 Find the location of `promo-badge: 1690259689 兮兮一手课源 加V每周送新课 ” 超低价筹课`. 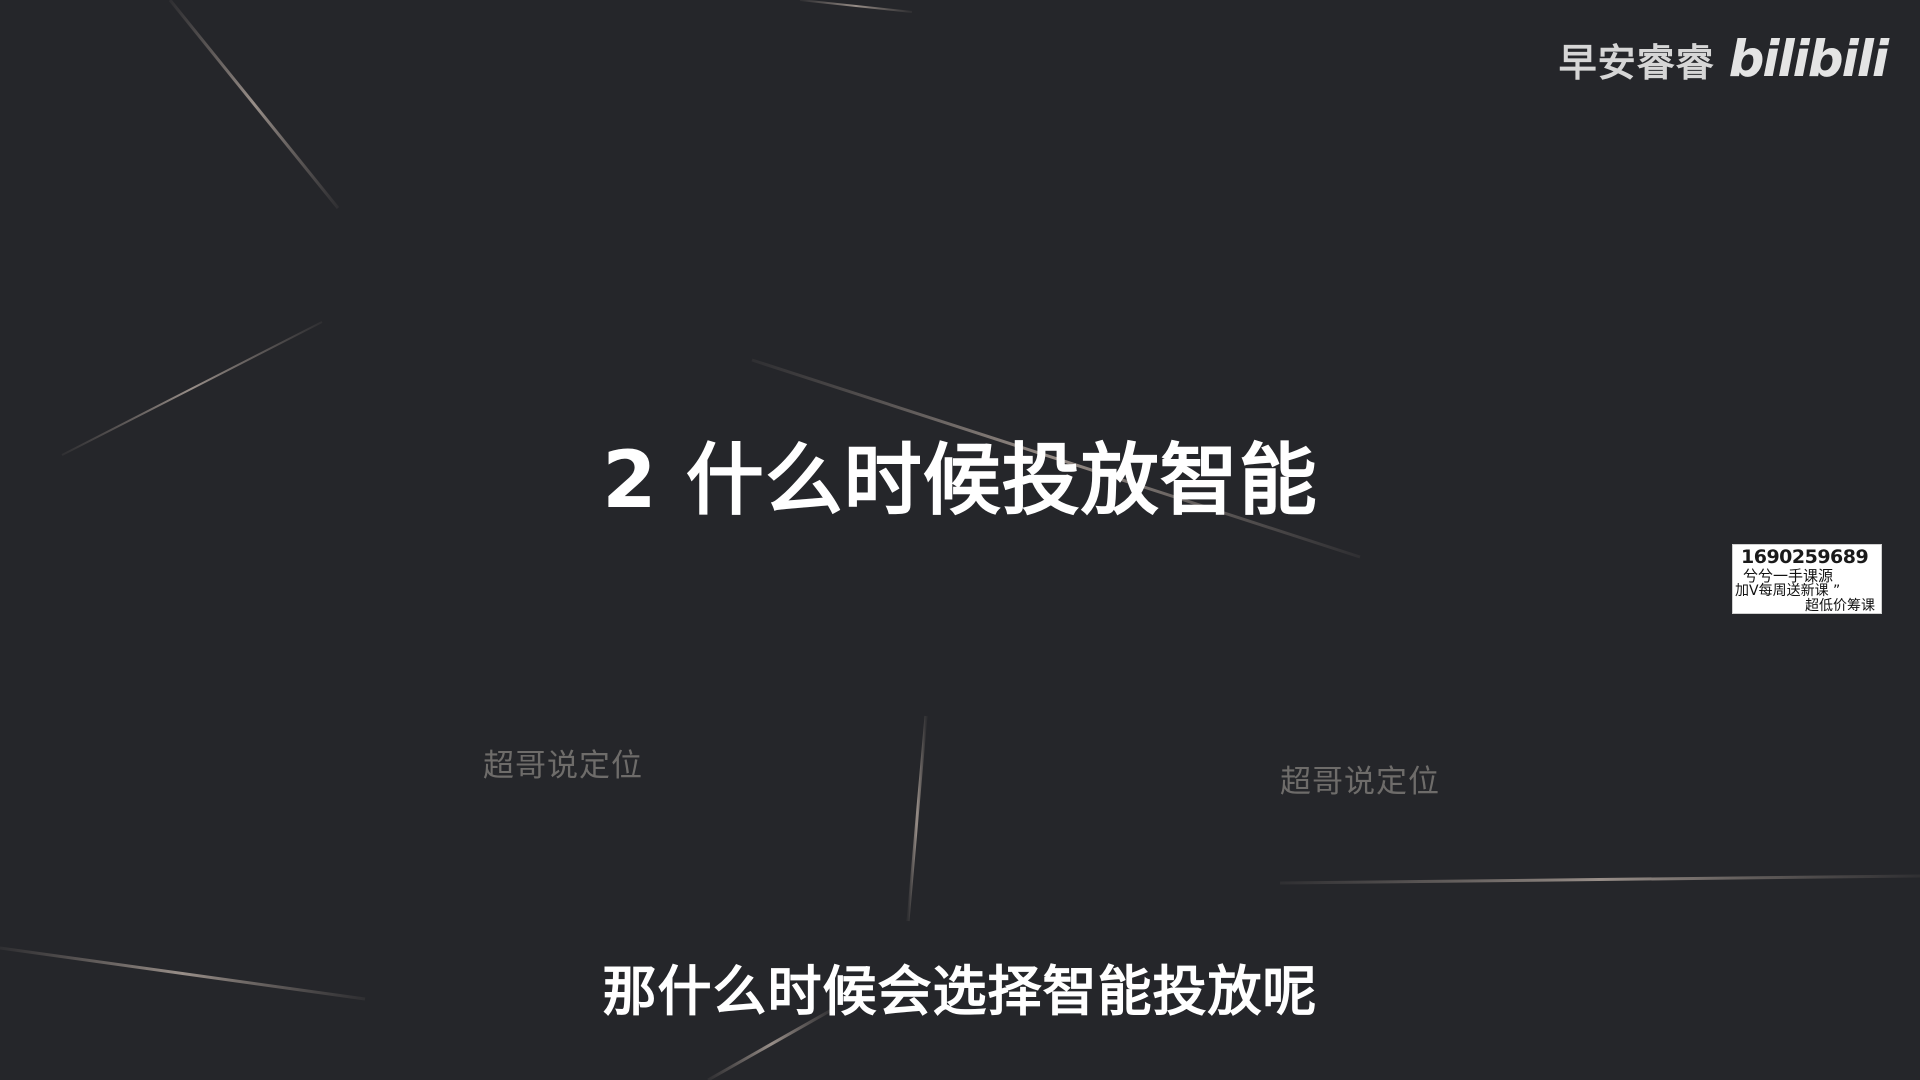

promo-badge: 1690259689 兮兮一手课源 加V每周送新课 ” 超低价筹课 is located at coordinates (1807, 579).